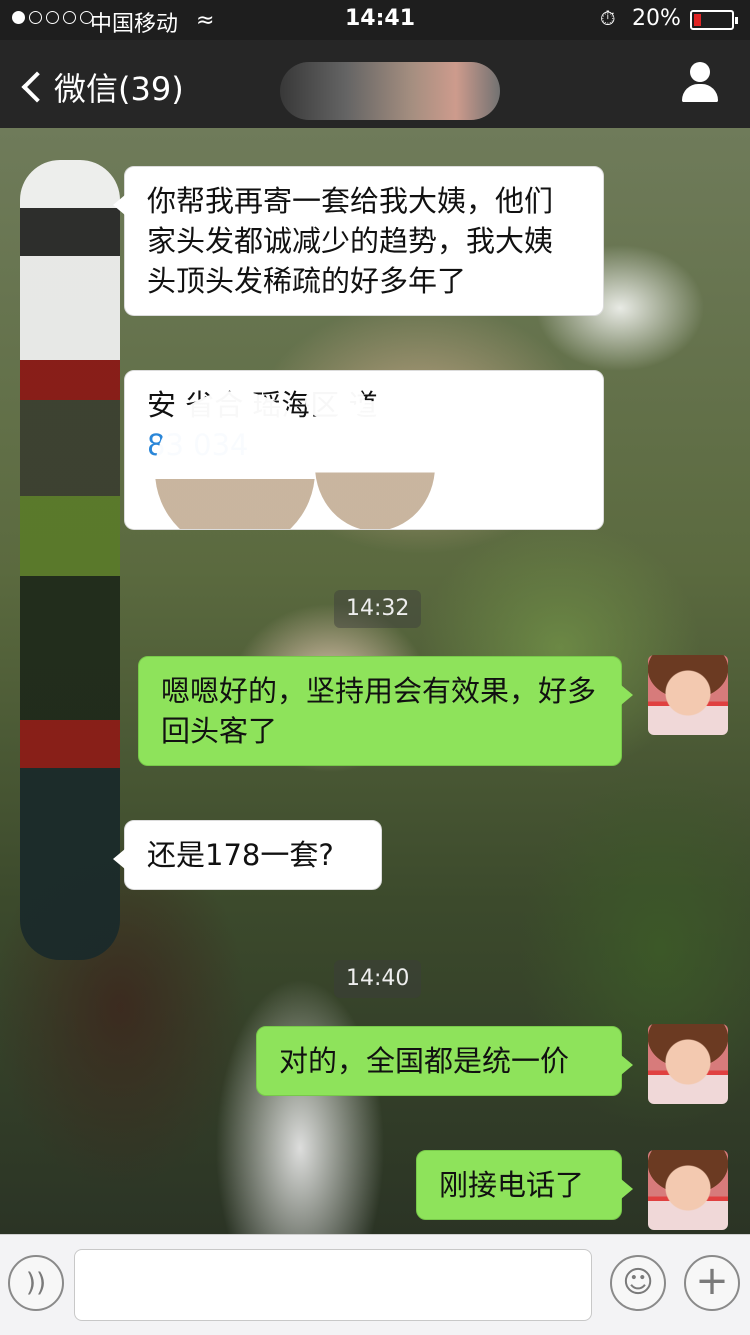  What do you see at coordinates (333, 1285) in the screenshot?
I see `message-input` at bounding box center [333, 1285].